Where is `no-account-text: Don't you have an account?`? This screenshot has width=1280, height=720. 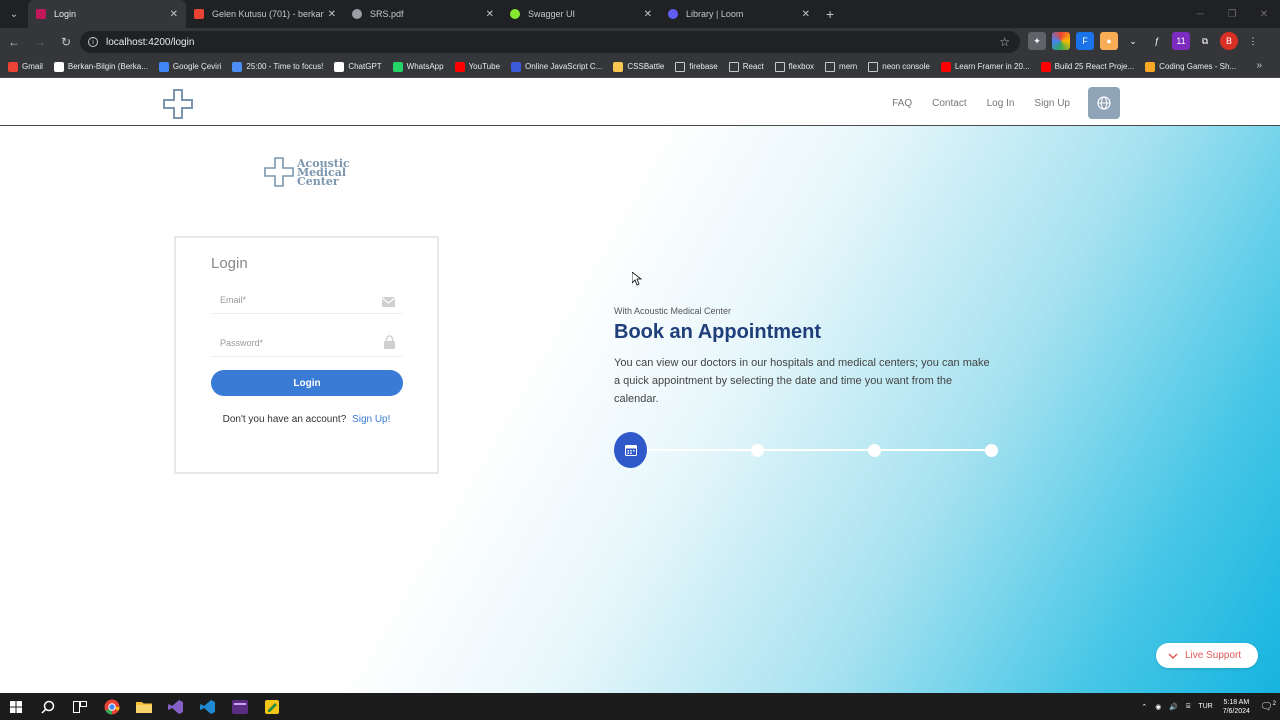 no-account-text: Don't you have an account? is located at coordinates (284, 419).